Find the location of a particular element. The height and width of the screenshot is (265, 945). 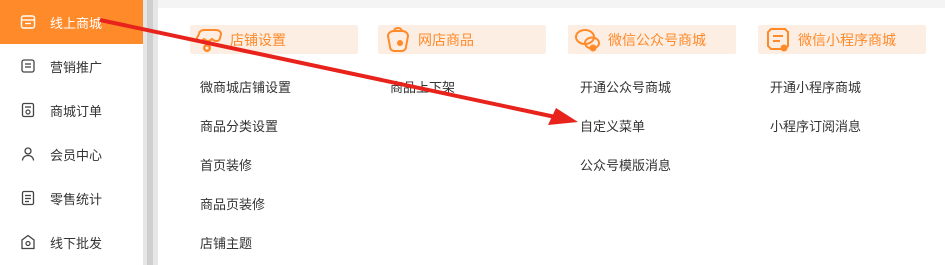

column-title: 网店商品 is located at coordinates (446, 40).